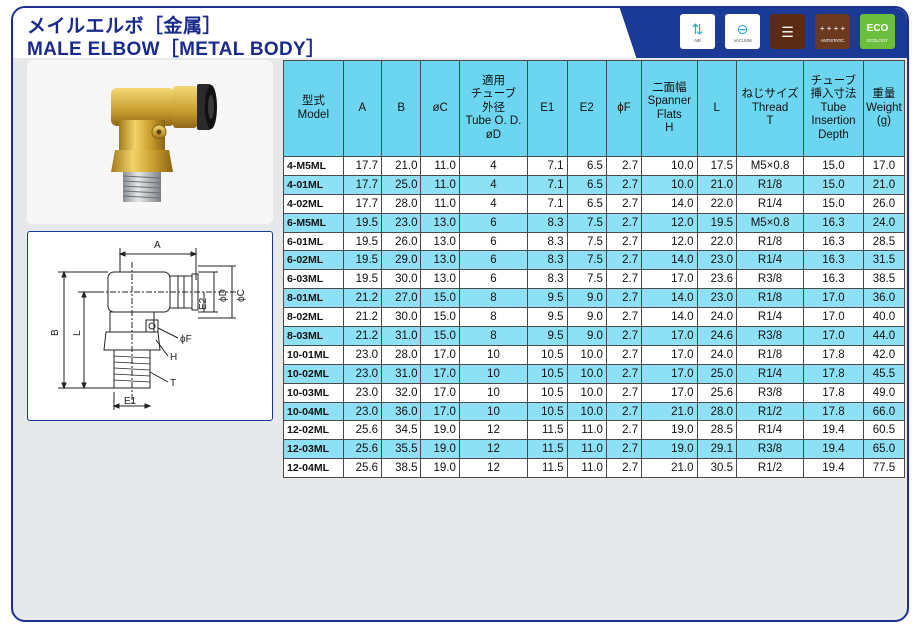 This screenshot has height=629, width=920. I want to click on table-cell: 17.8, so click(833, 354).